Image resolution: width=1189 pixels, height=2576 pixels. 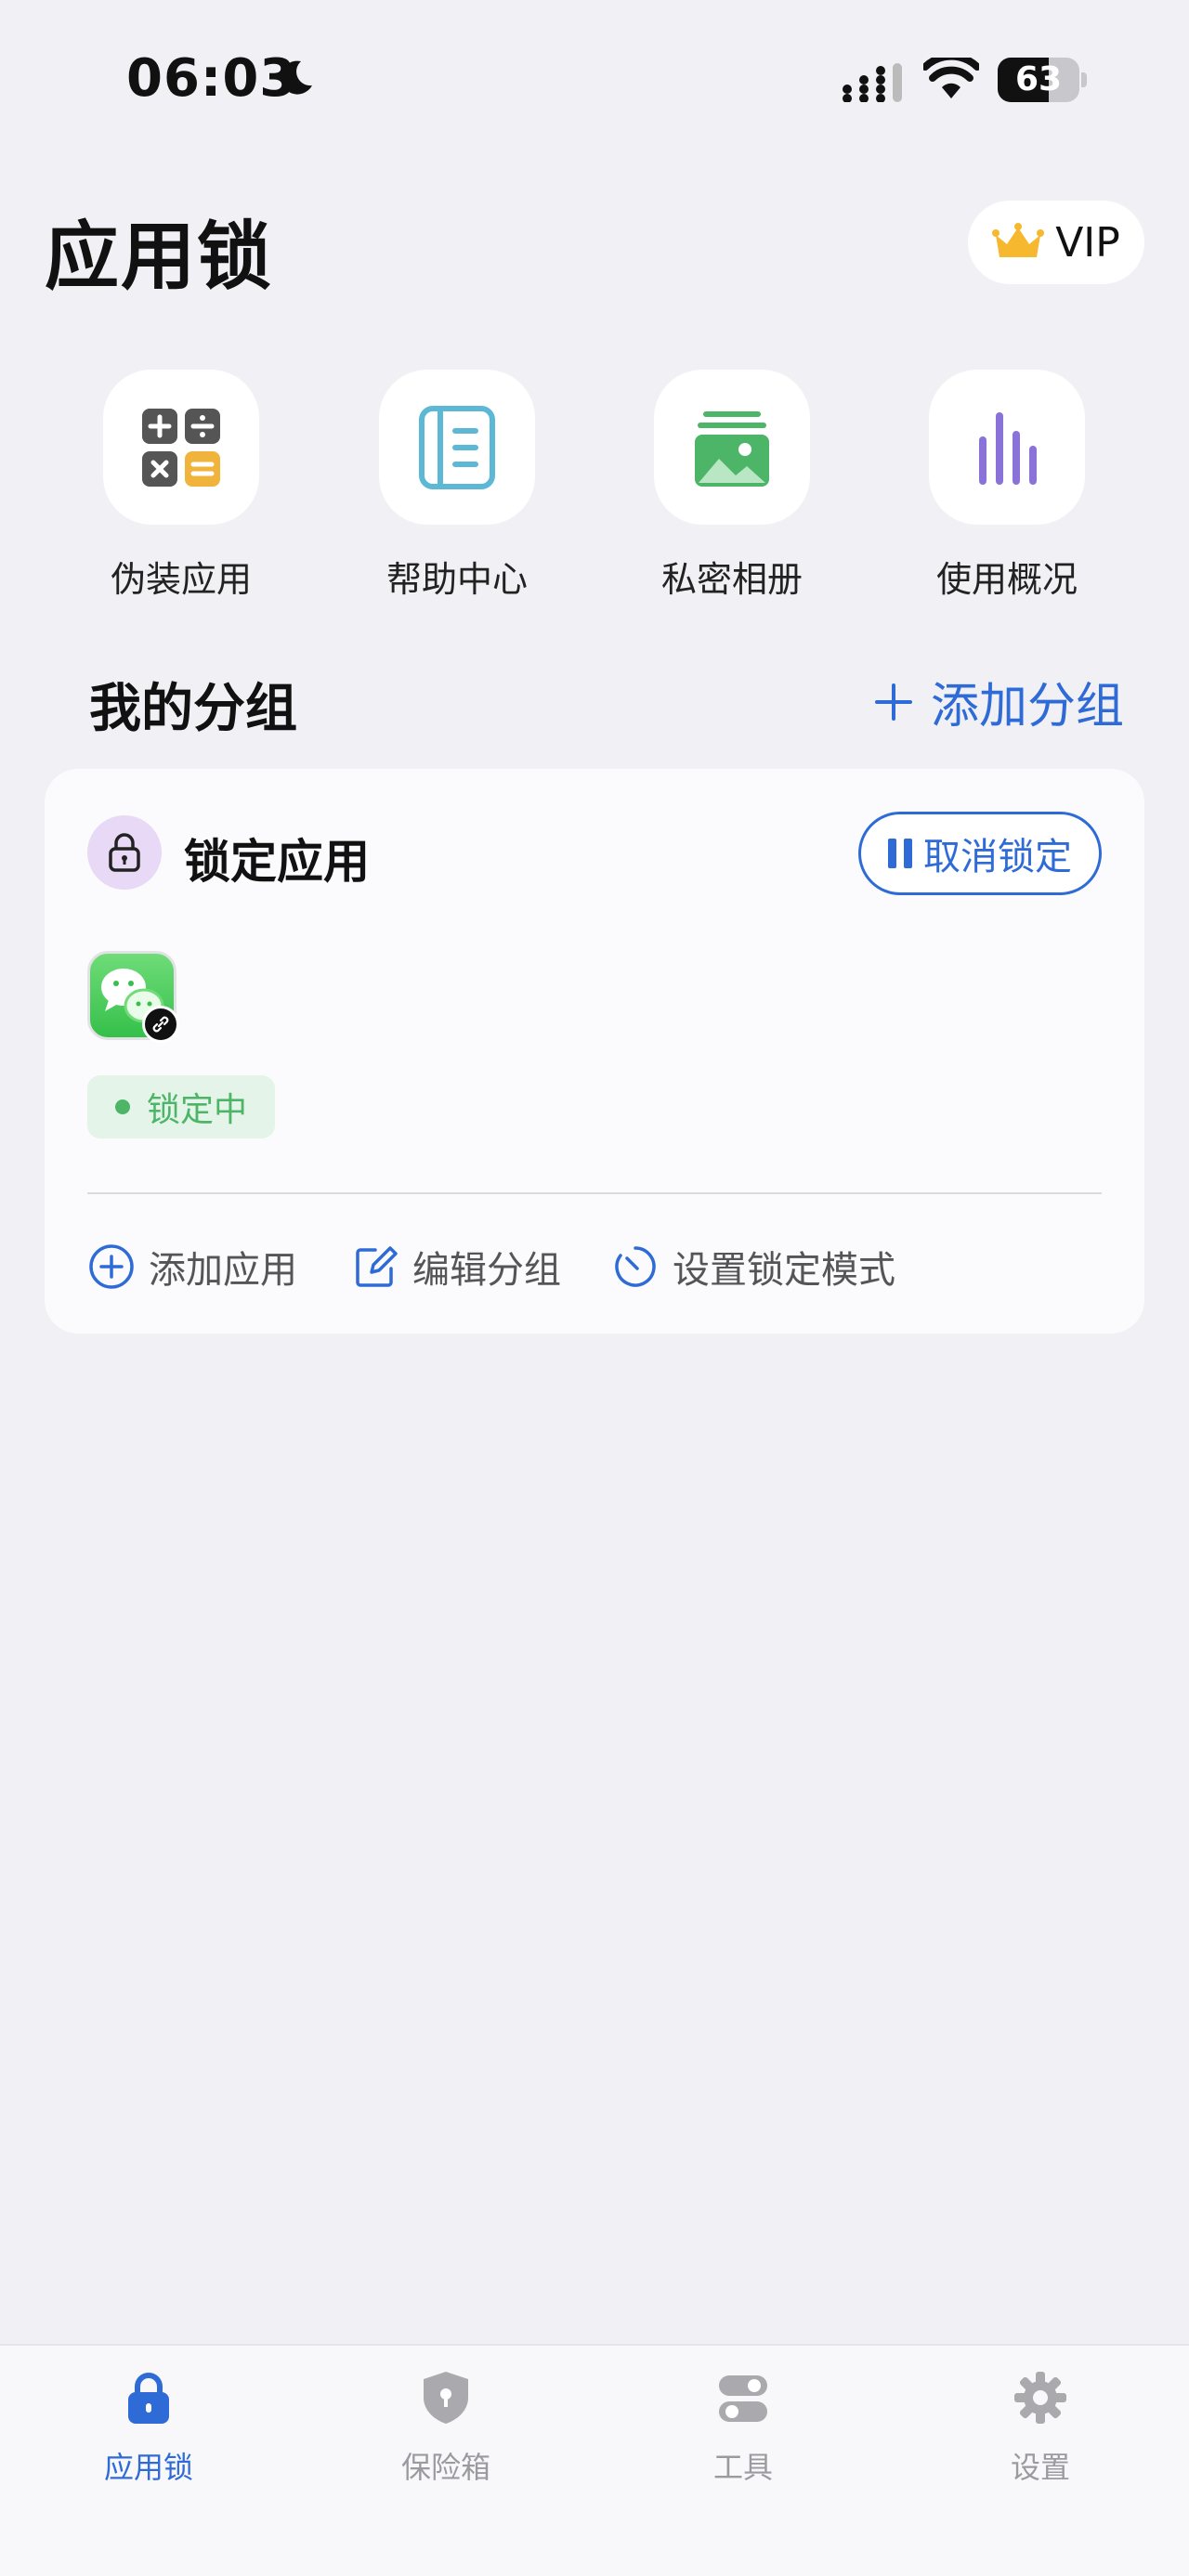 What do you see at coordinates (784, 1270) in the screenshot?
I see `set-lock-mode-label: 设置锁定模式` at bounding box center [784, 1270].